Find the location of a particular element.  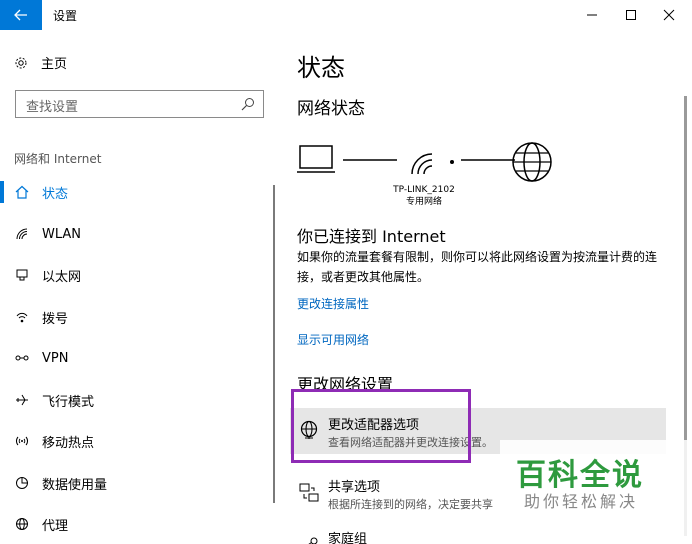

sidebar-item-airplane: 飞行模式 is located at coordinates (135, 400).